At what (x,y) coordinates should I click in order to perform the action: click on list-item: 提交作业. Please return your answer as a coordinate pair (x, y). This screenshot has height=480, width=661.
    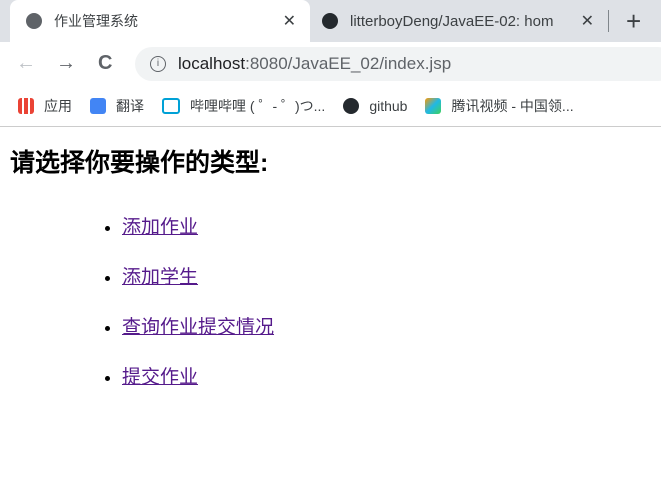
    Looking at the image, I should click on (198, 375).